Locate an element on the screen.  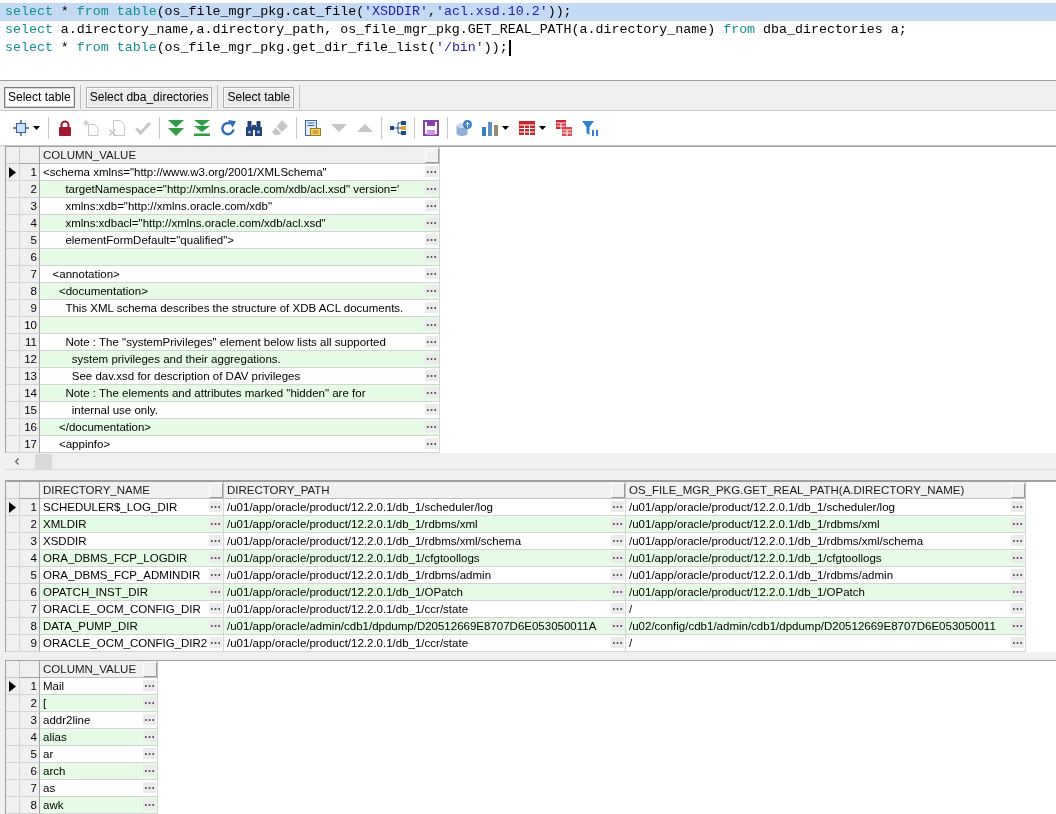
row-number: 5 is located at coordinates (30, 575).